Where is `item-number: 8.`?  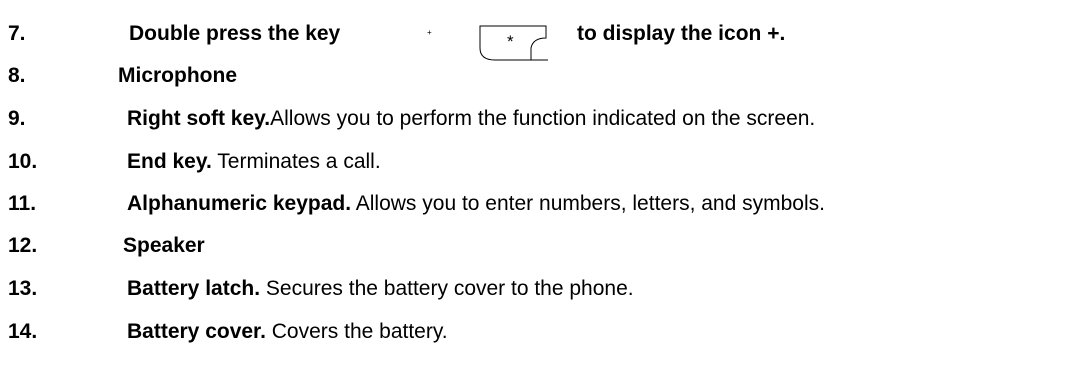 item-number: 8. is located at coordinates (17, 75).